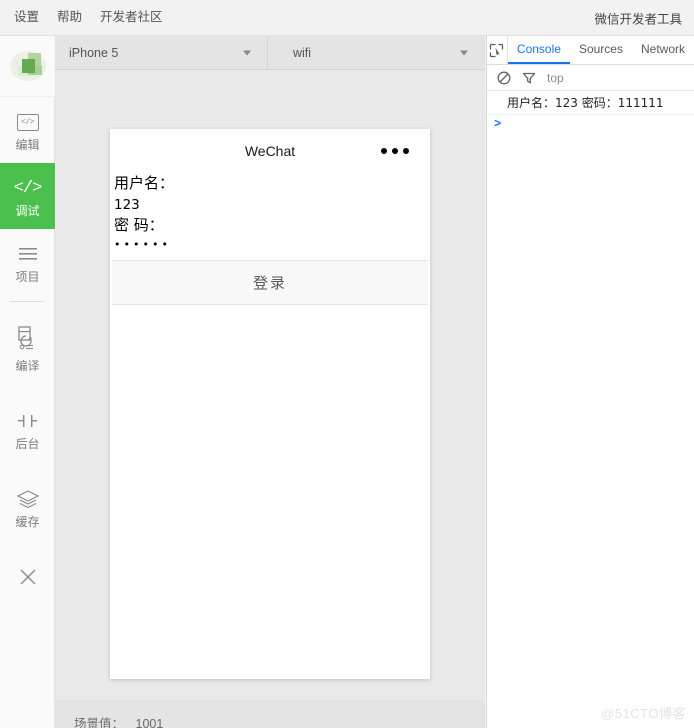 The width and height of the screenshot is (694, 728). I want to click on inspect-cursor-glyph, so click(497, 50).